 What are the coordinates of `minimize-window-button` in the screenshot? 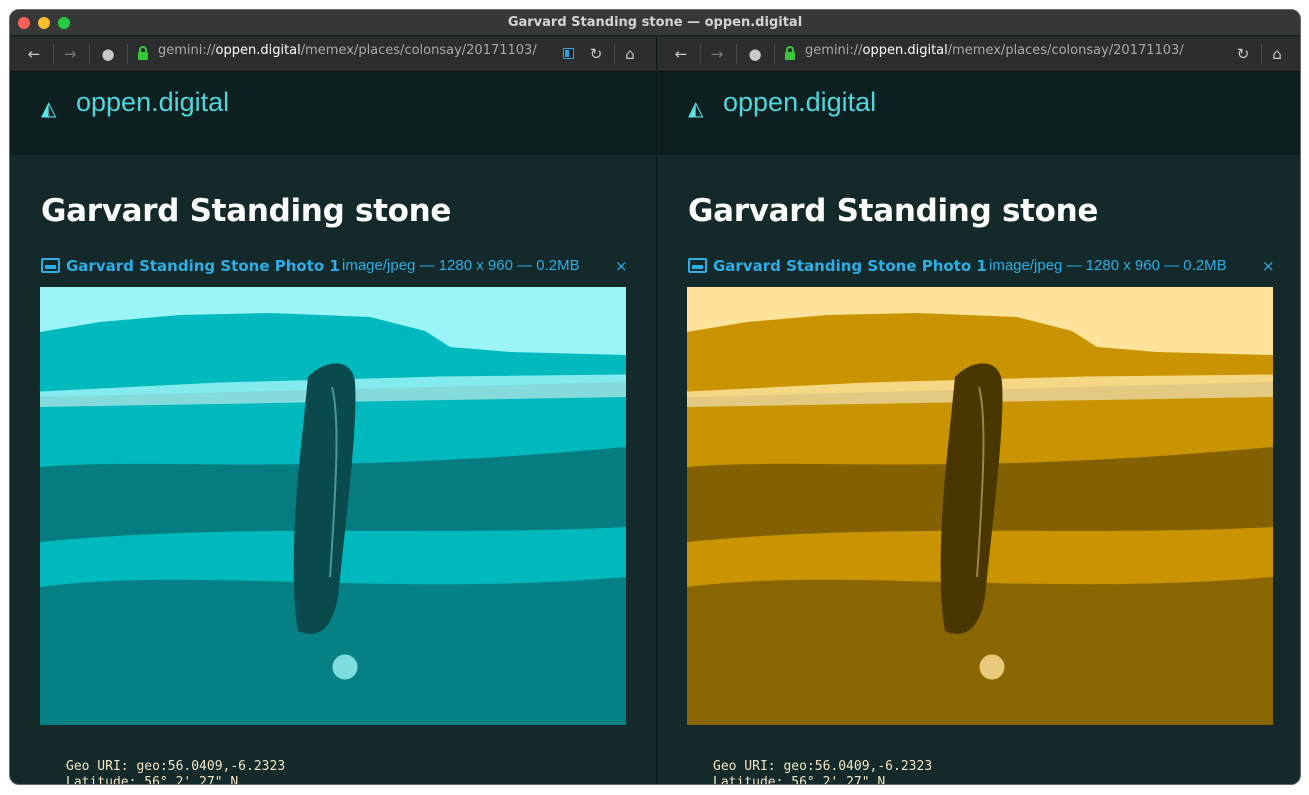 It's located at (44, 23).